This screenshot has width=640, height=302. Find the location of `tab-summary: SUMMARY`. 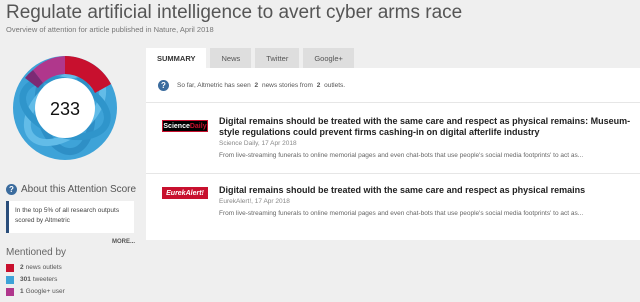

tab-summary: SUMMARY is located at coordinates (176, 58).